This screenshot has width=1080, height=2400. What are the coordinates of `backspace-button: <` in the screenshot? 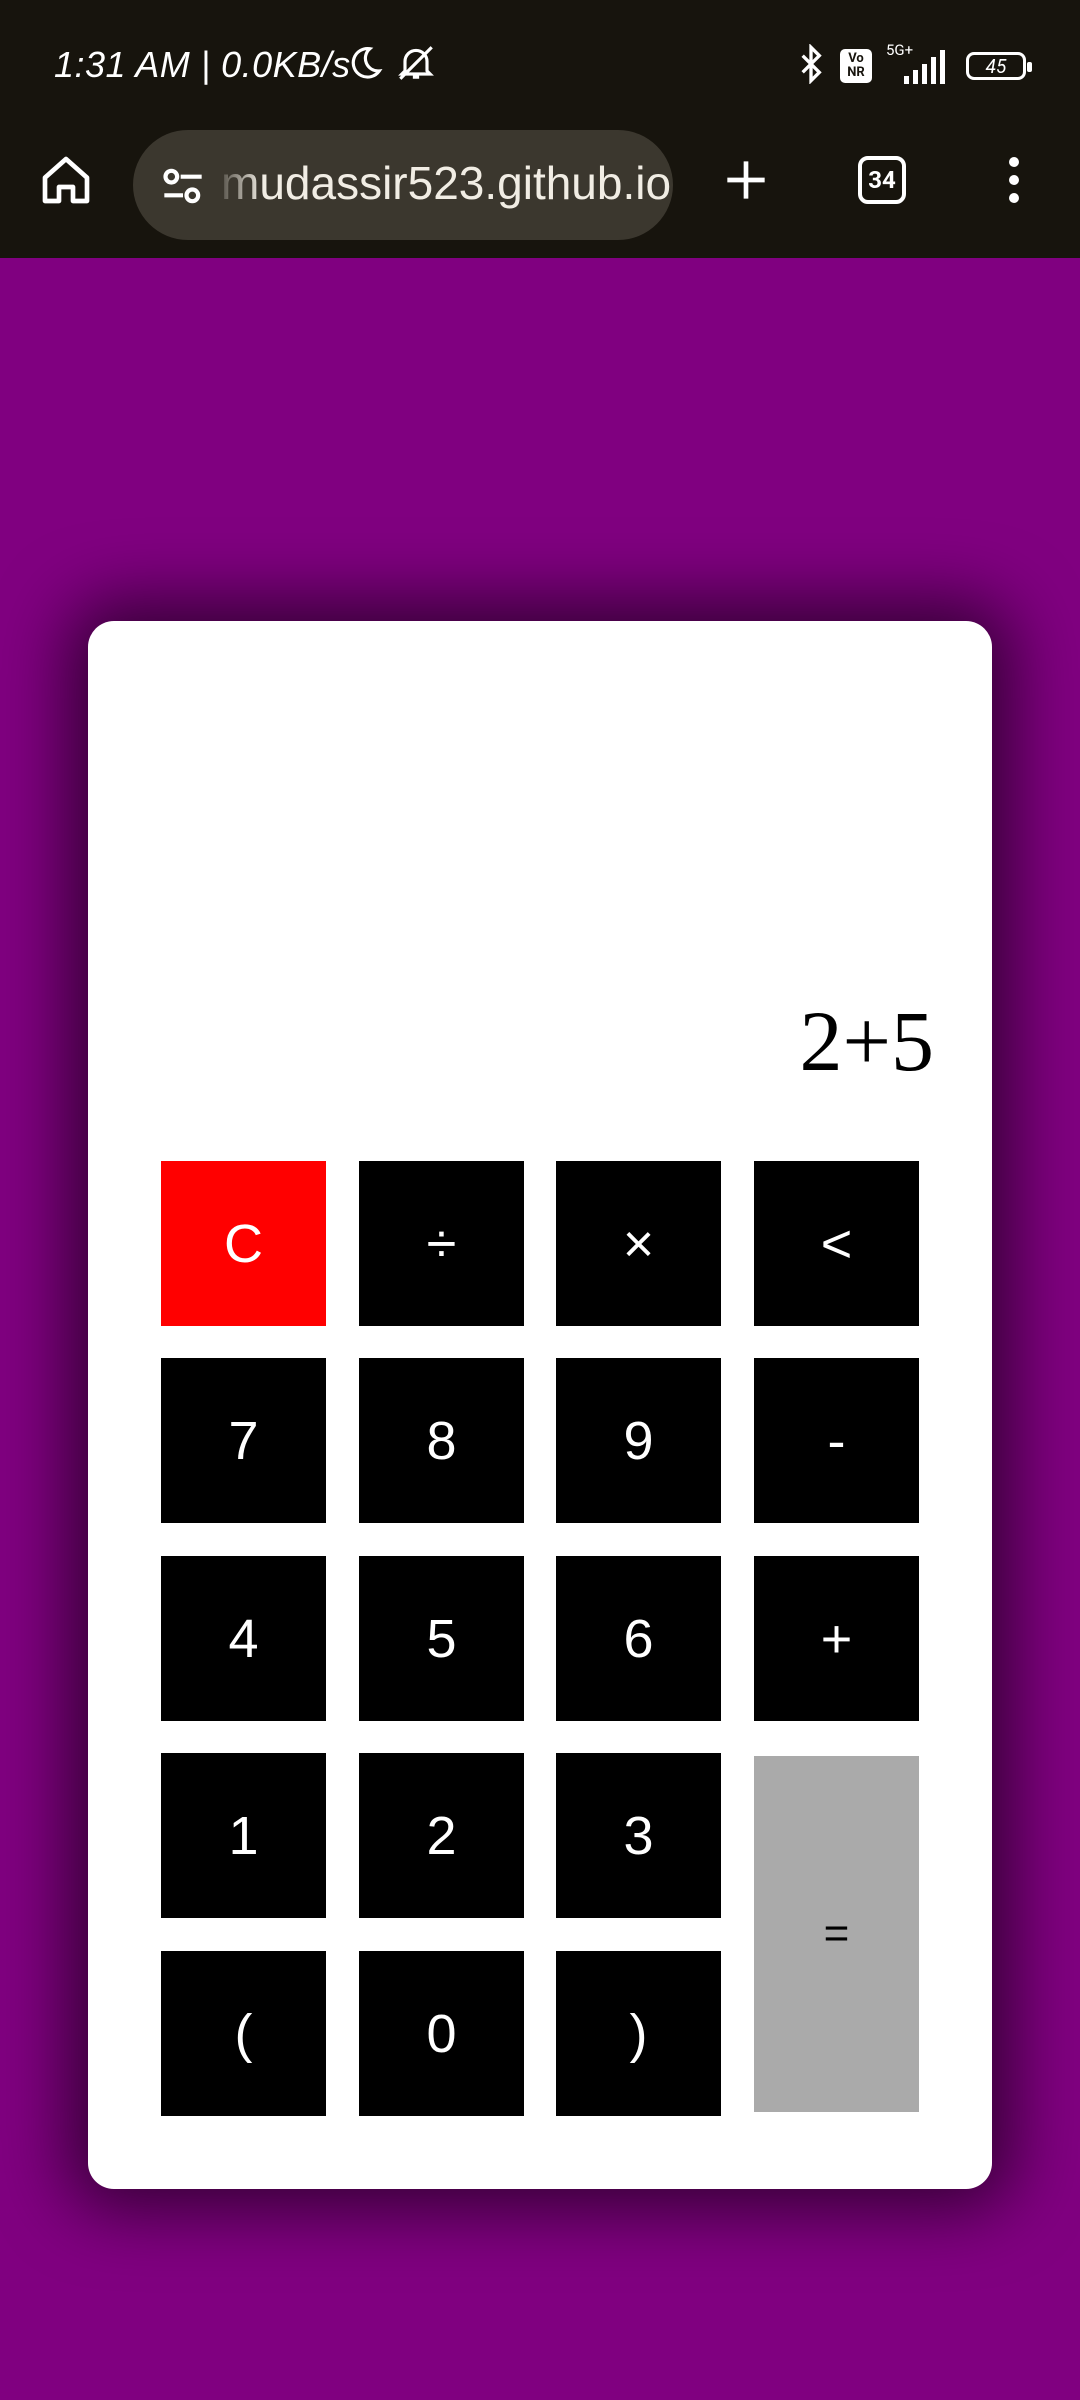 It's located at (836, 1243).